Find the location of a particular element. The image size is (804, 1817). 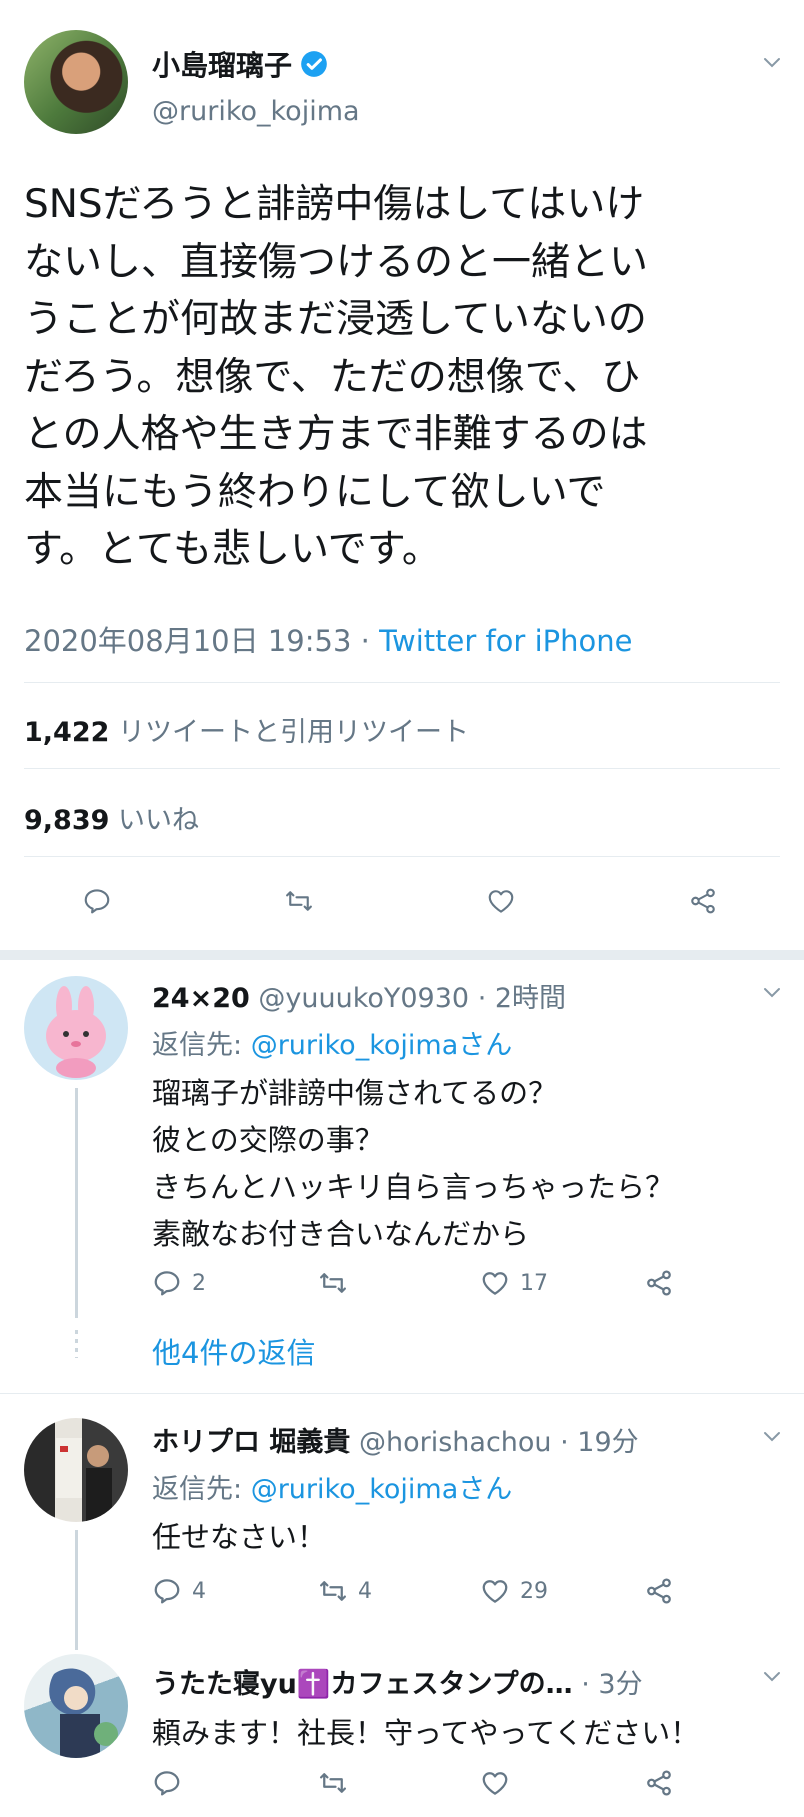

display-name: ホリプロ 堀義貴 is located at coordinates (251, 1442).